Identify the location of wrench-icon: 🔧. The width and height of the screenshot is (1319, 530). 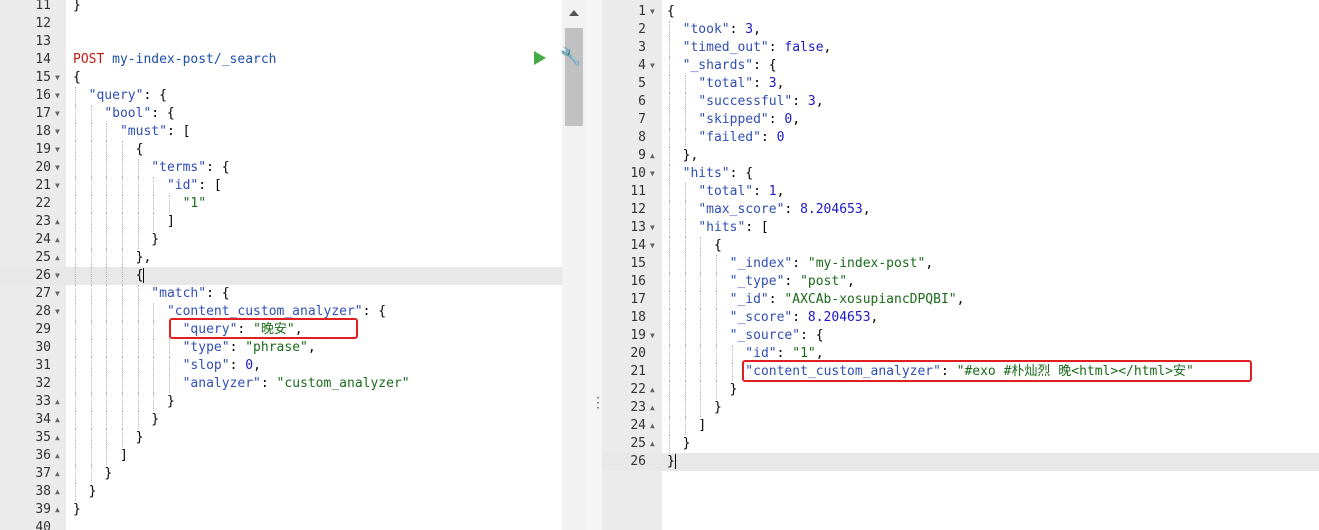
(570, 57).